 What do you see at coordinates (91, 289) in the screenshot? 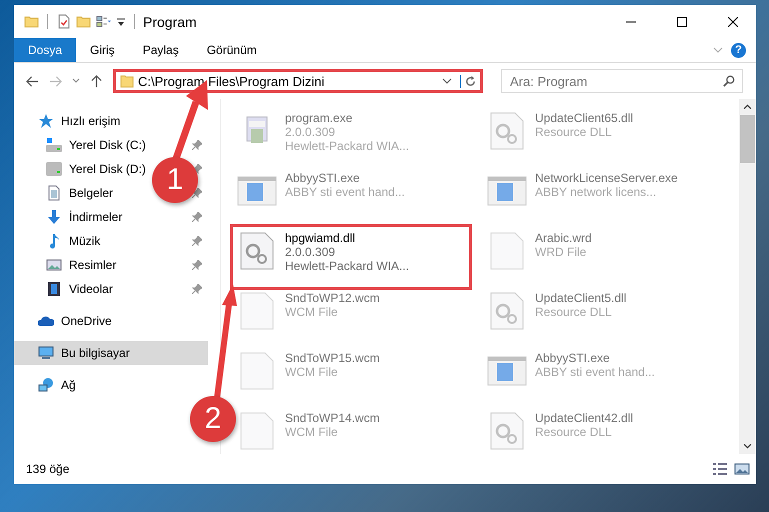
I see `sidebar-item: Videolar` at bounding box center [91, 289].